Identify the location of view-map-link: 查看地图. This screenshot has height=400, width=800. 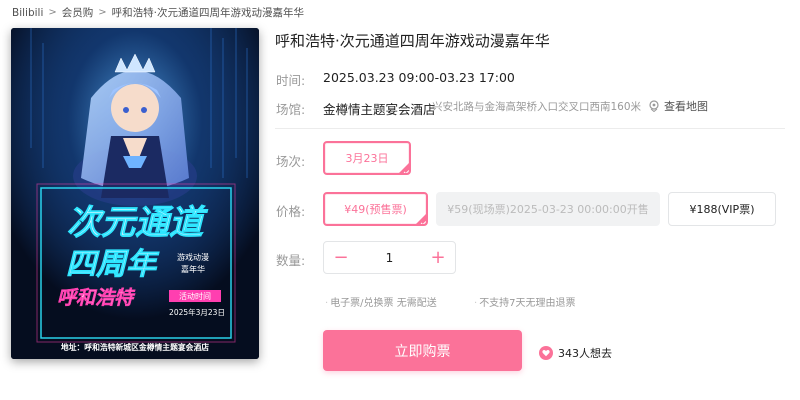
(678, 106).